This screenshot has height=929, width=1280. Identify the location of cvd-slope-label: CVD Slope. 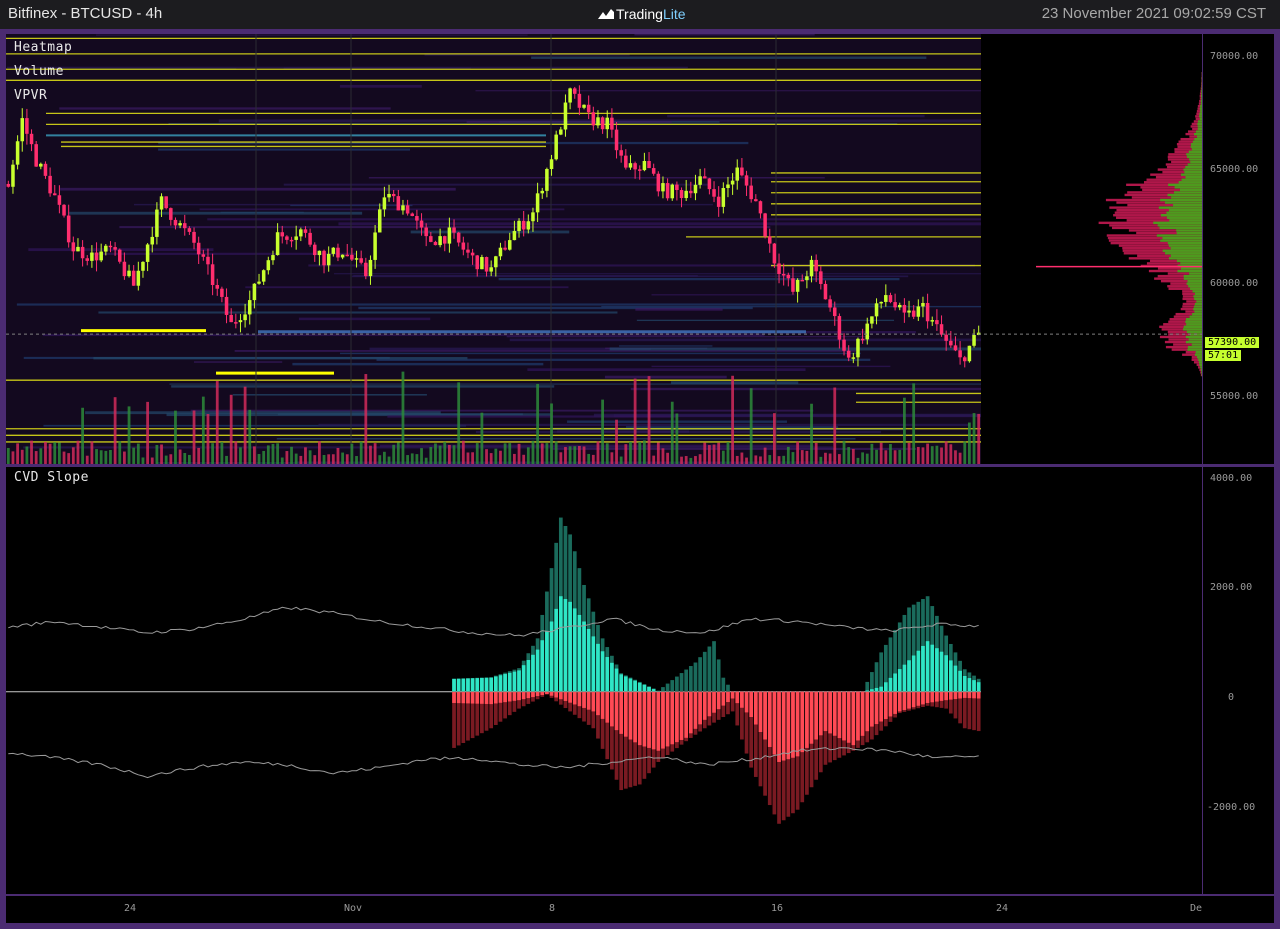
(51, 477).